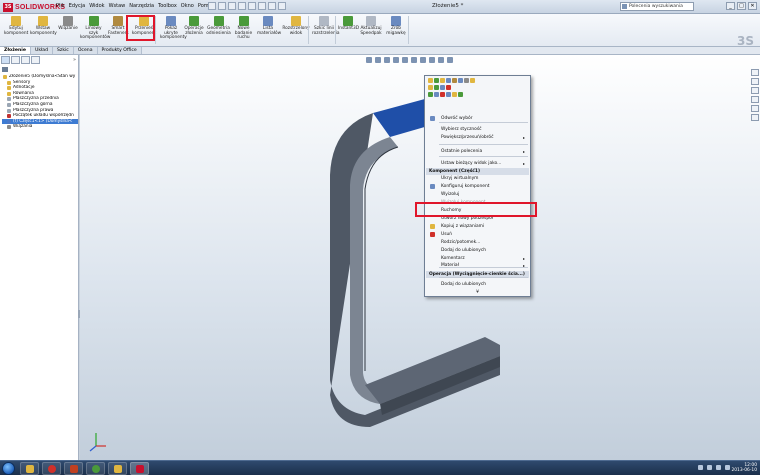 The height and width of the screenshot is (475, 760). Describe the element at coordinates (243, 28) in the screenshot. I see `ribbon-button-9: Nowe badanie ruchu` at that location.